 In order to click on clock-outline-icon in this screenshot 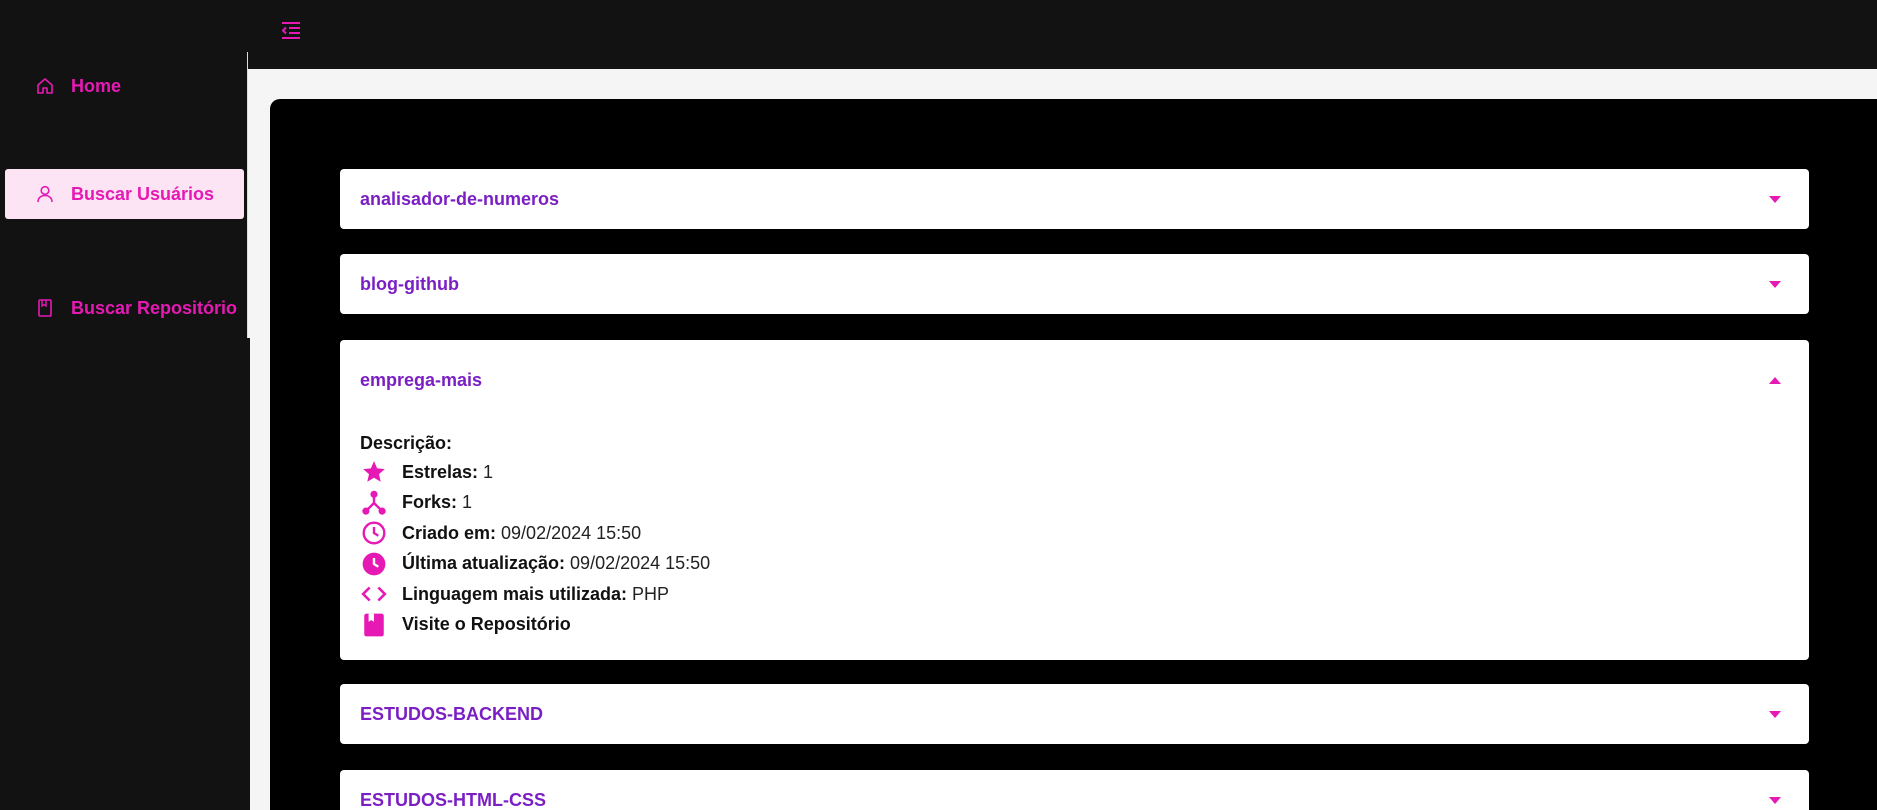, I will do `click(374, 533)`.